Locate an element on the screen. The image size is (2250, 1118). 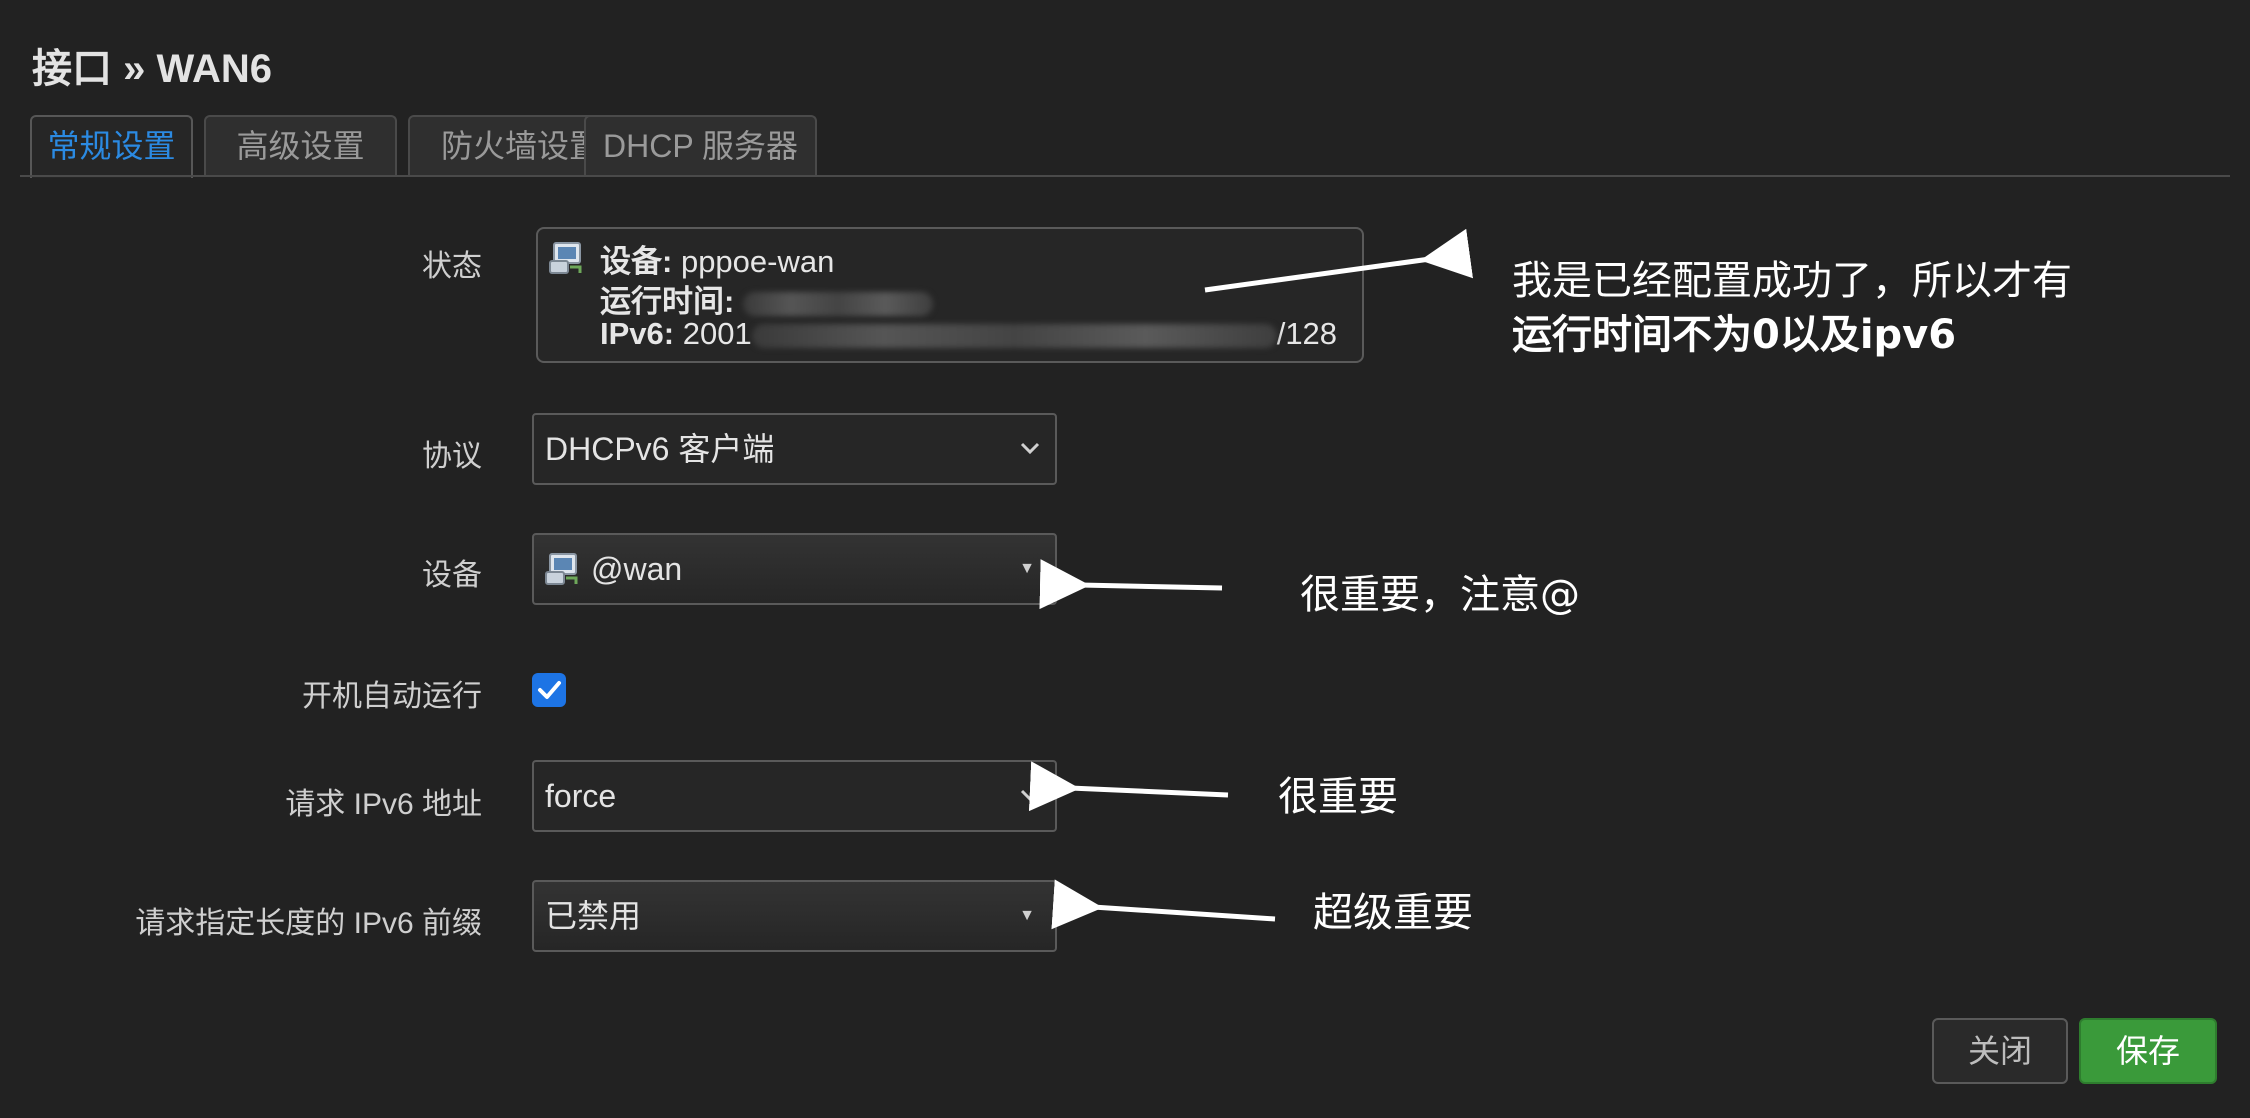
annotation-arrows is located at coordinates (1251, 579).